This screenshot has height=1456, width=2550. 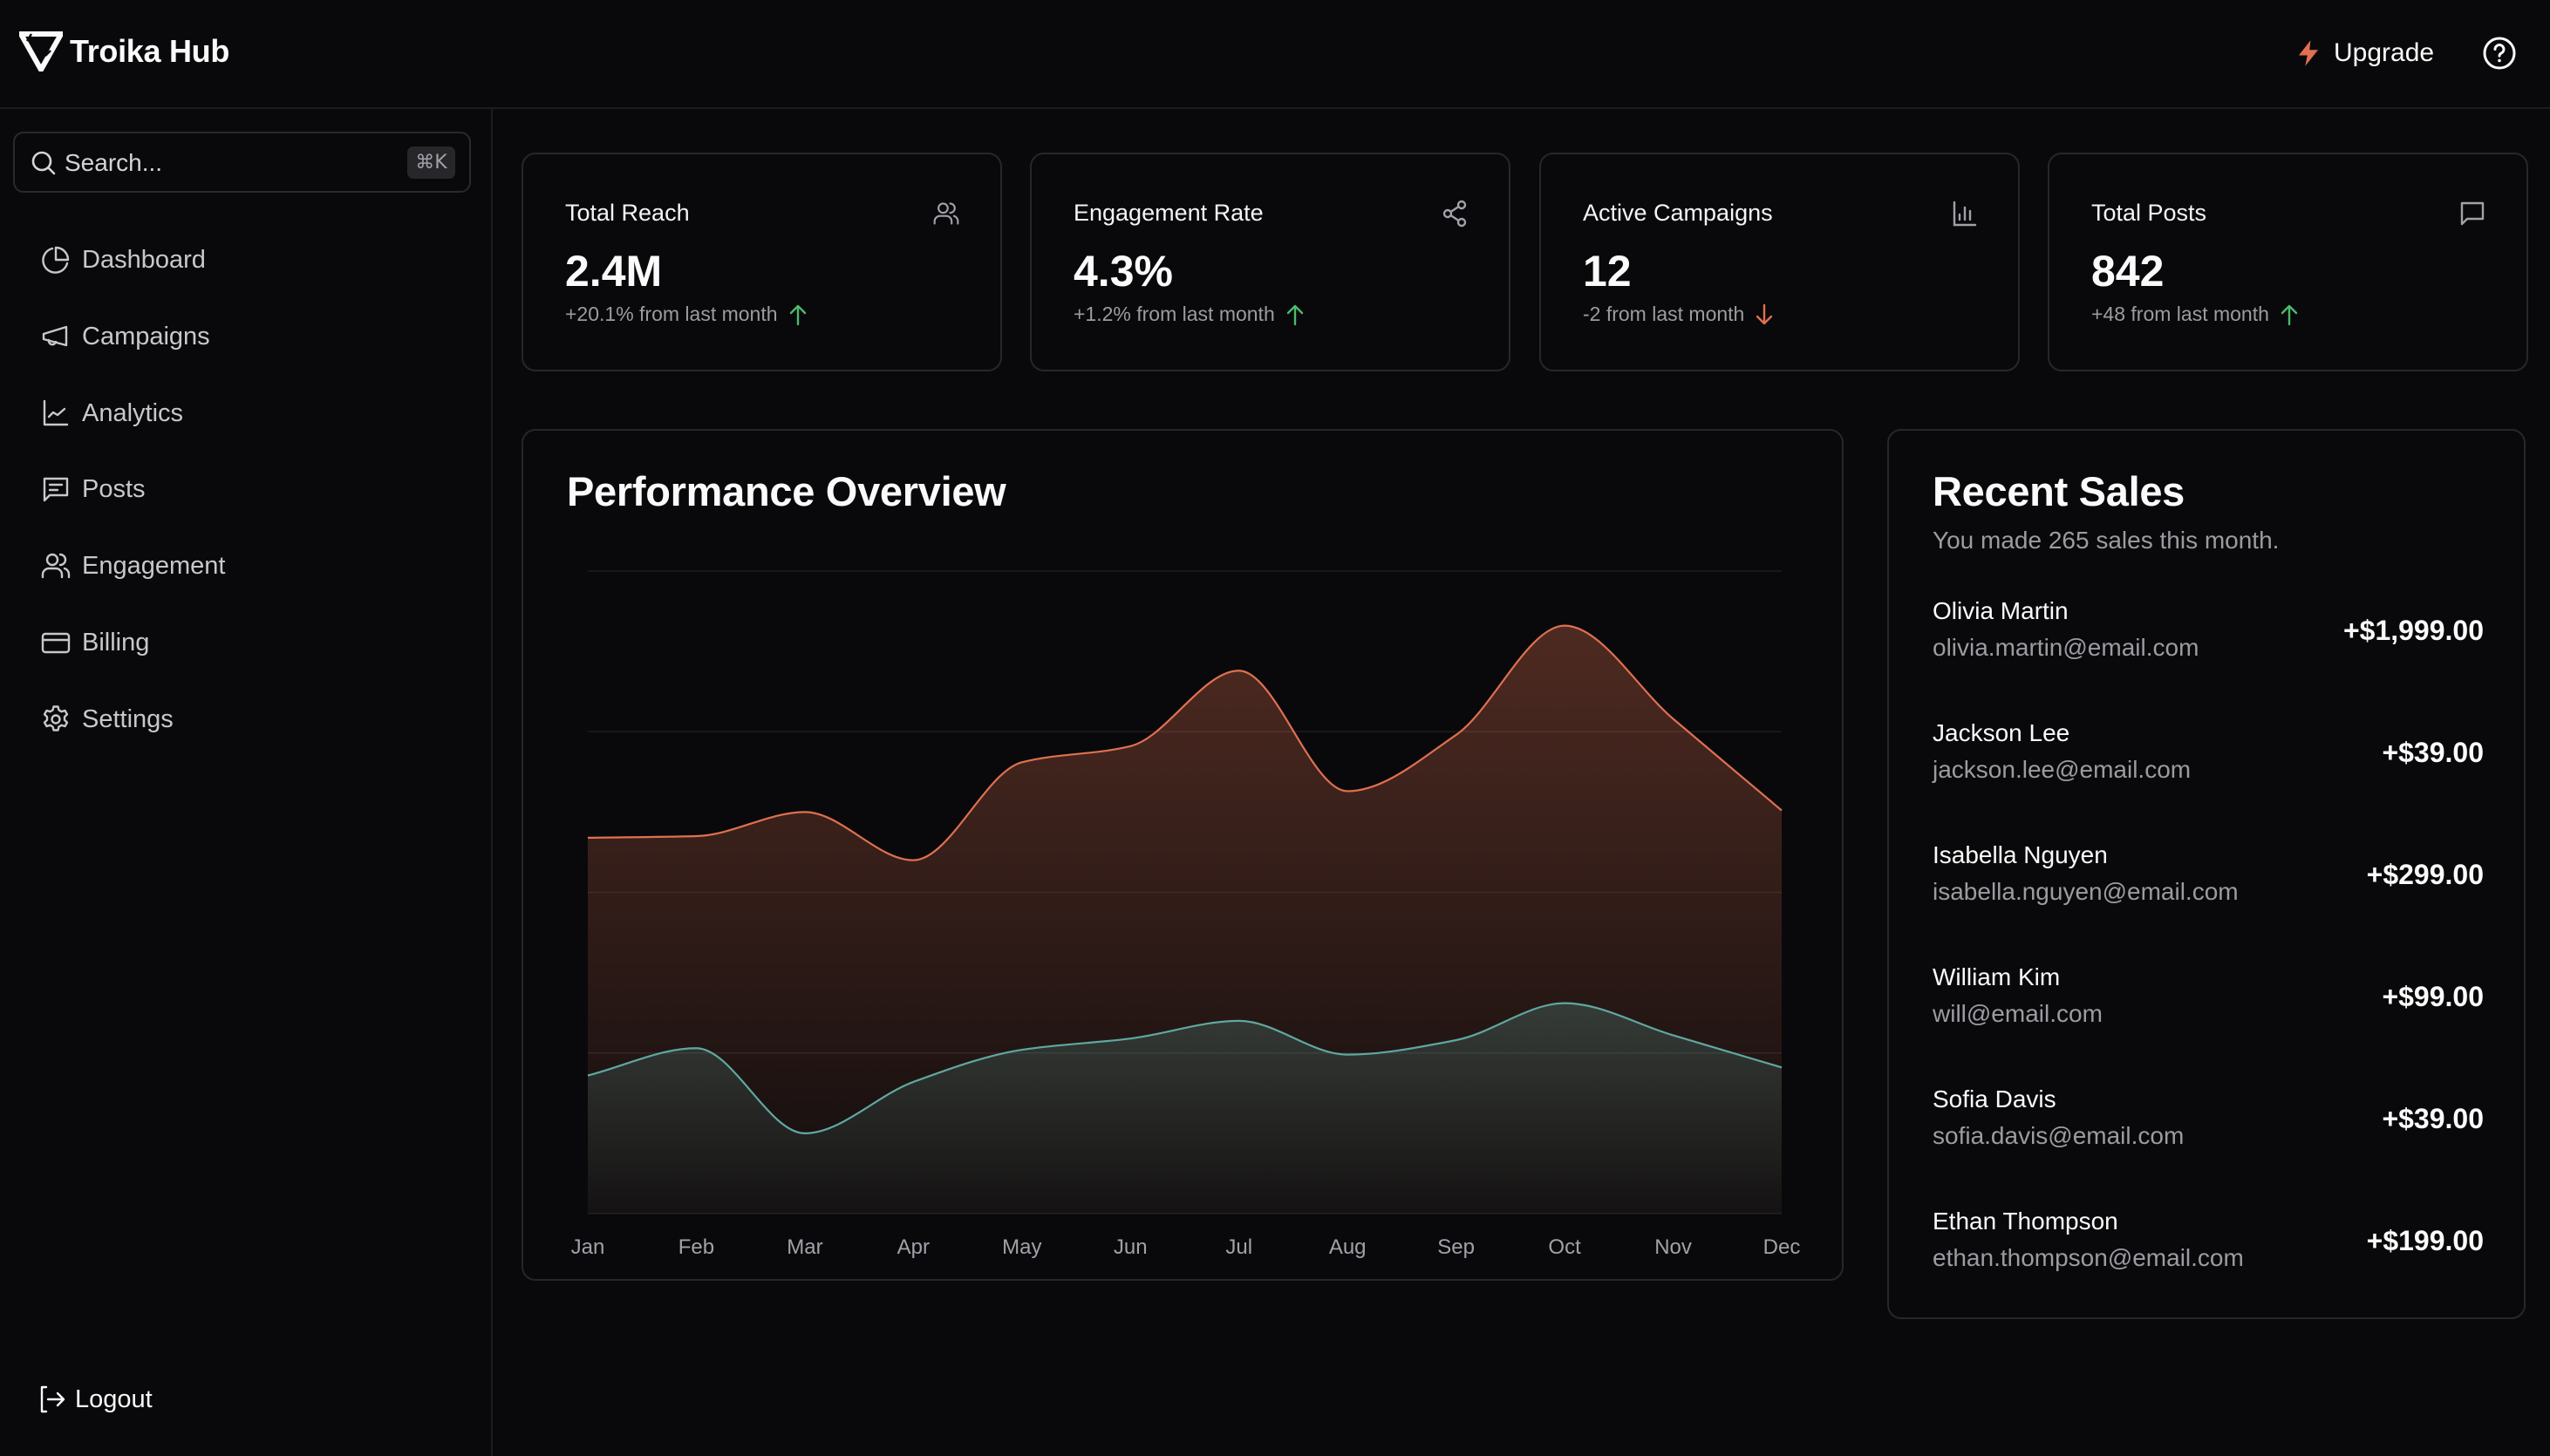 What do you see at coordinates (244, 336) in the screenshot?
I see `sidebar-item-campaigns: Campaigns` at bounding box center [244, 336].